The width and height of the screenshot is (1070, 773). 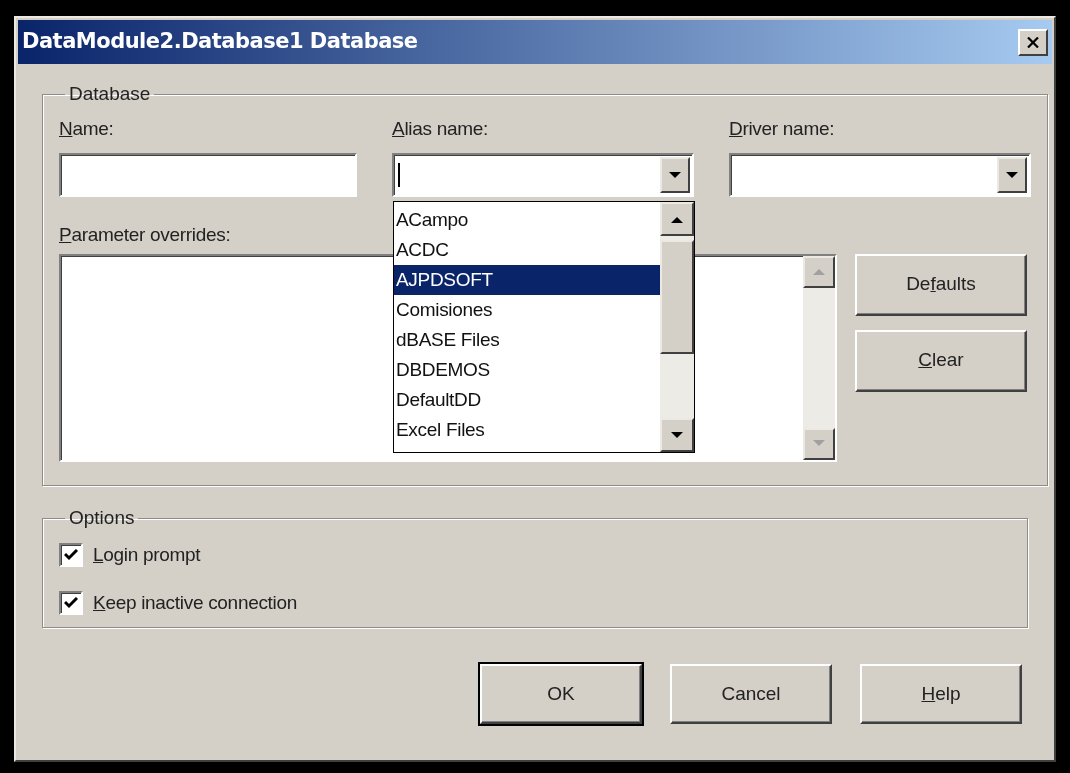 I want to click on group-title: Options, so click(x=102, y=518).